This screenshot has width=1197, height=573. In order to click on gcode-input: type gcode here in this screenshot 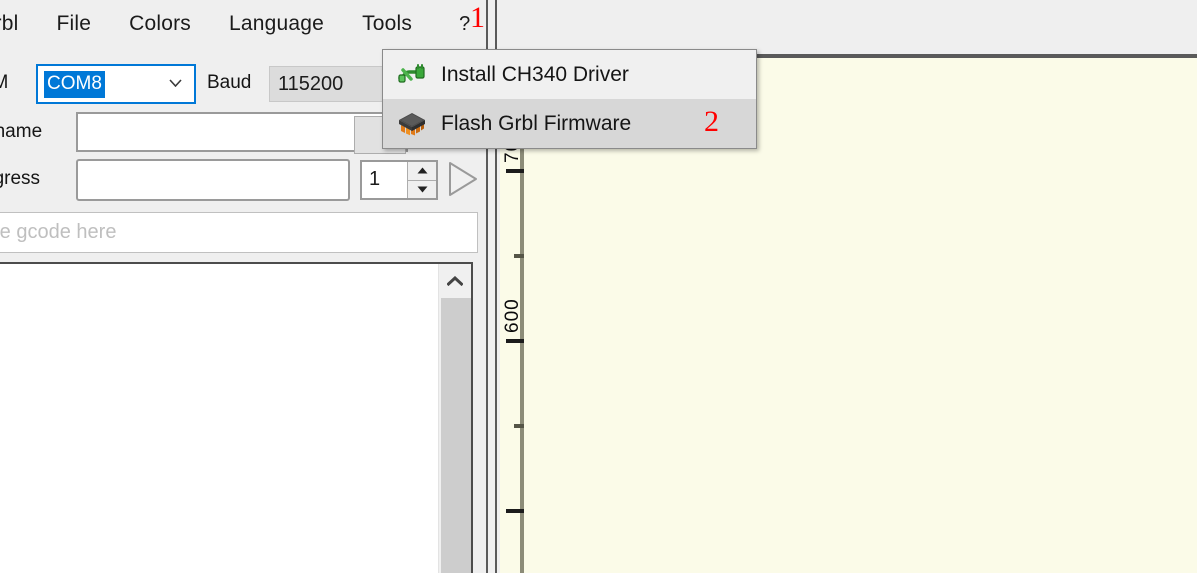, I will do `click(239, 232)`.